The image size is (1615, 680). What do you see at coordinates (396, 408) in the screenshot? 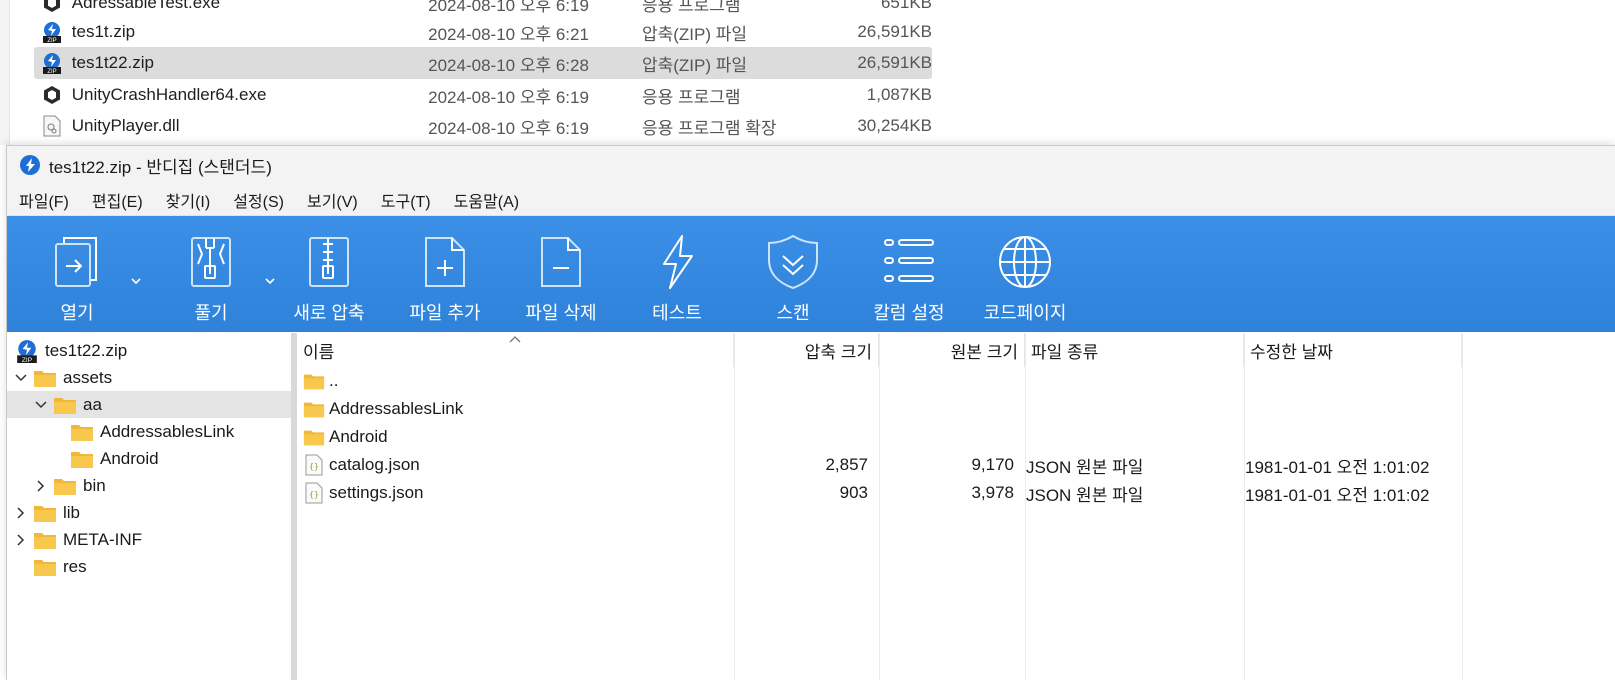
I see `file-name: AddressablesLink` at bounding box center [396, 408].